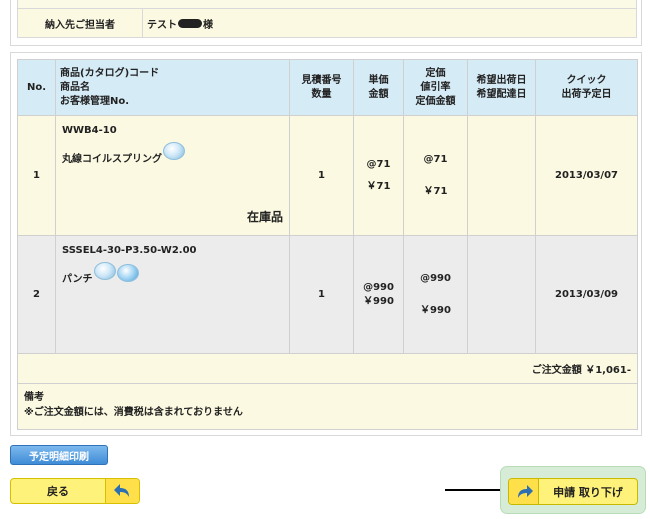 The height and width of the screenshot is (519, 650). Describe the element at coordinates (586, 87) in the screenshot. I see `header-quick-date: クイック 出荷予定日` at that location.